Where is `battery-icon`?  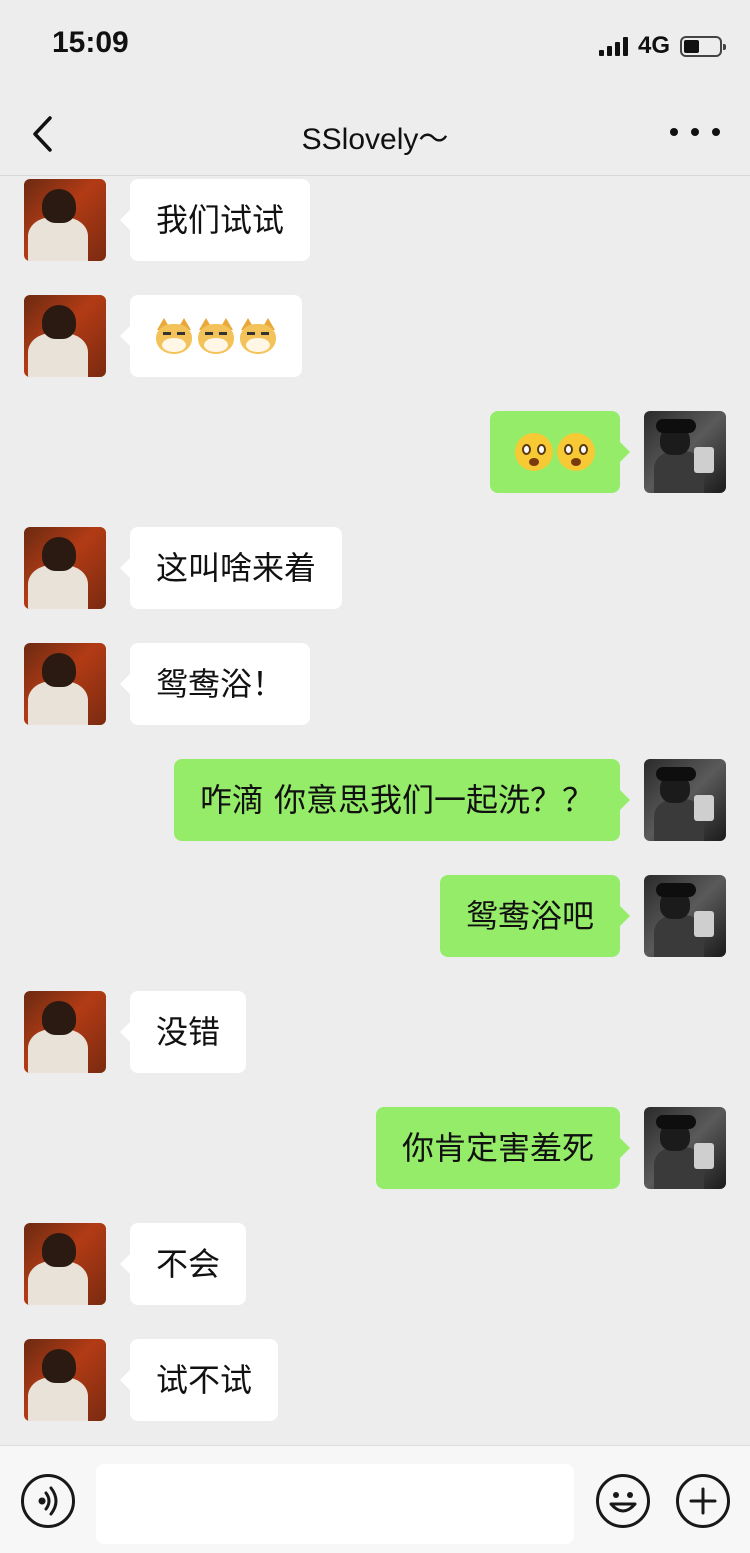 battery-icon is located at coordinates (703, 46).